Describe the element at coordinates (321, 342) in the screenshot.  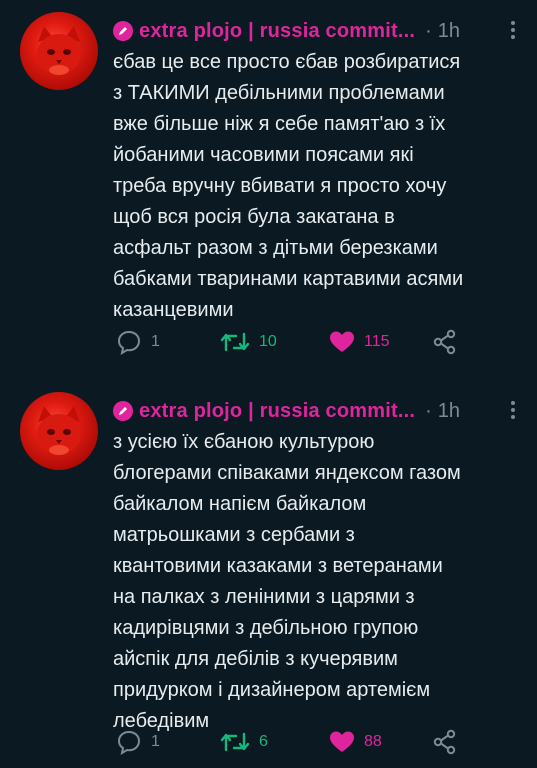
I see `action-bar: 1 10 115` at that location.